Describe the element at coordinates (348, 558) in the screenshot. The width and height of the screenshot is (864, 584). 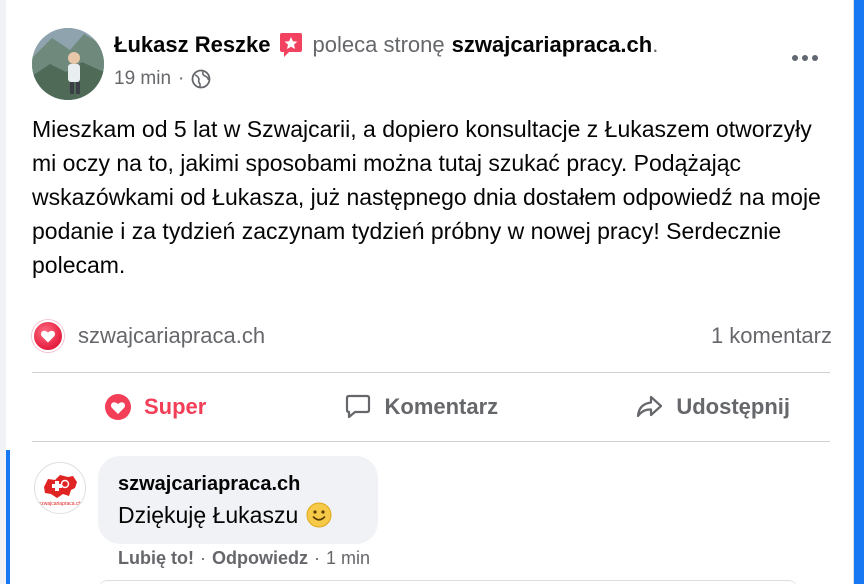
I see `comment-timestamp: 1 min` at that location.